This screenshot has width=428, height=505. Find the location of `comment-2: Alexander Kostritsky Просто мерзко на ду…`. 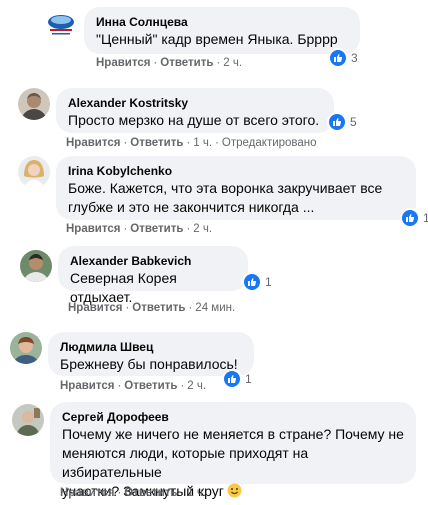

comment-2: Alexander Kostritsky Просто мерзко на ду… is located at coordinates (214, 114).